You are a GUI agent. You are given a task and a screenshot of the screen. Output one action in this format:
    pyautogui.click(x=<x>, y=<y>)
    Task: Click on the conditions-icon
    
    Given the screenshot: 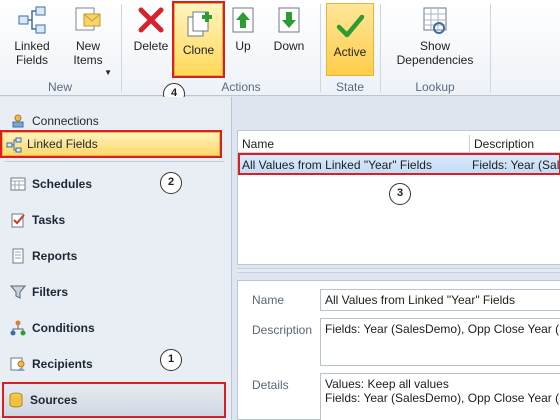 What is the action you would take?
    pyautogui.click(x=18, y=328)
    